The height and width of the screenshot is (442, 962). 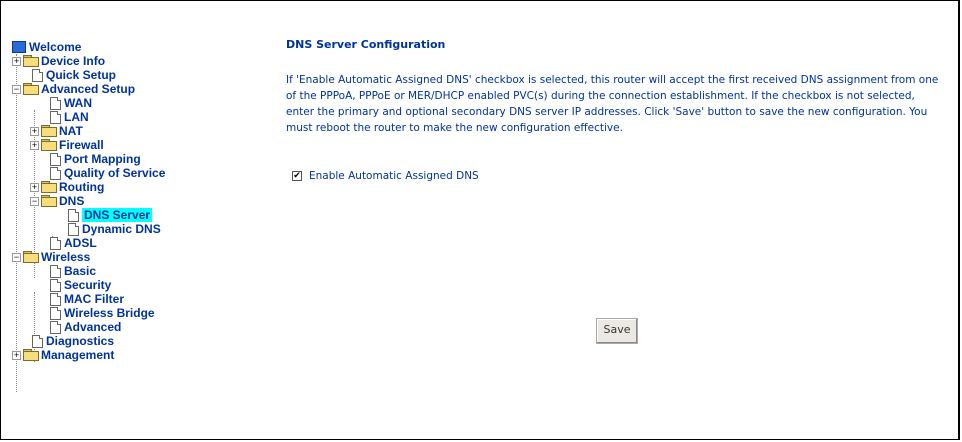 I want to click on tree-item-label: Welcome, so click(x=55, y=47).